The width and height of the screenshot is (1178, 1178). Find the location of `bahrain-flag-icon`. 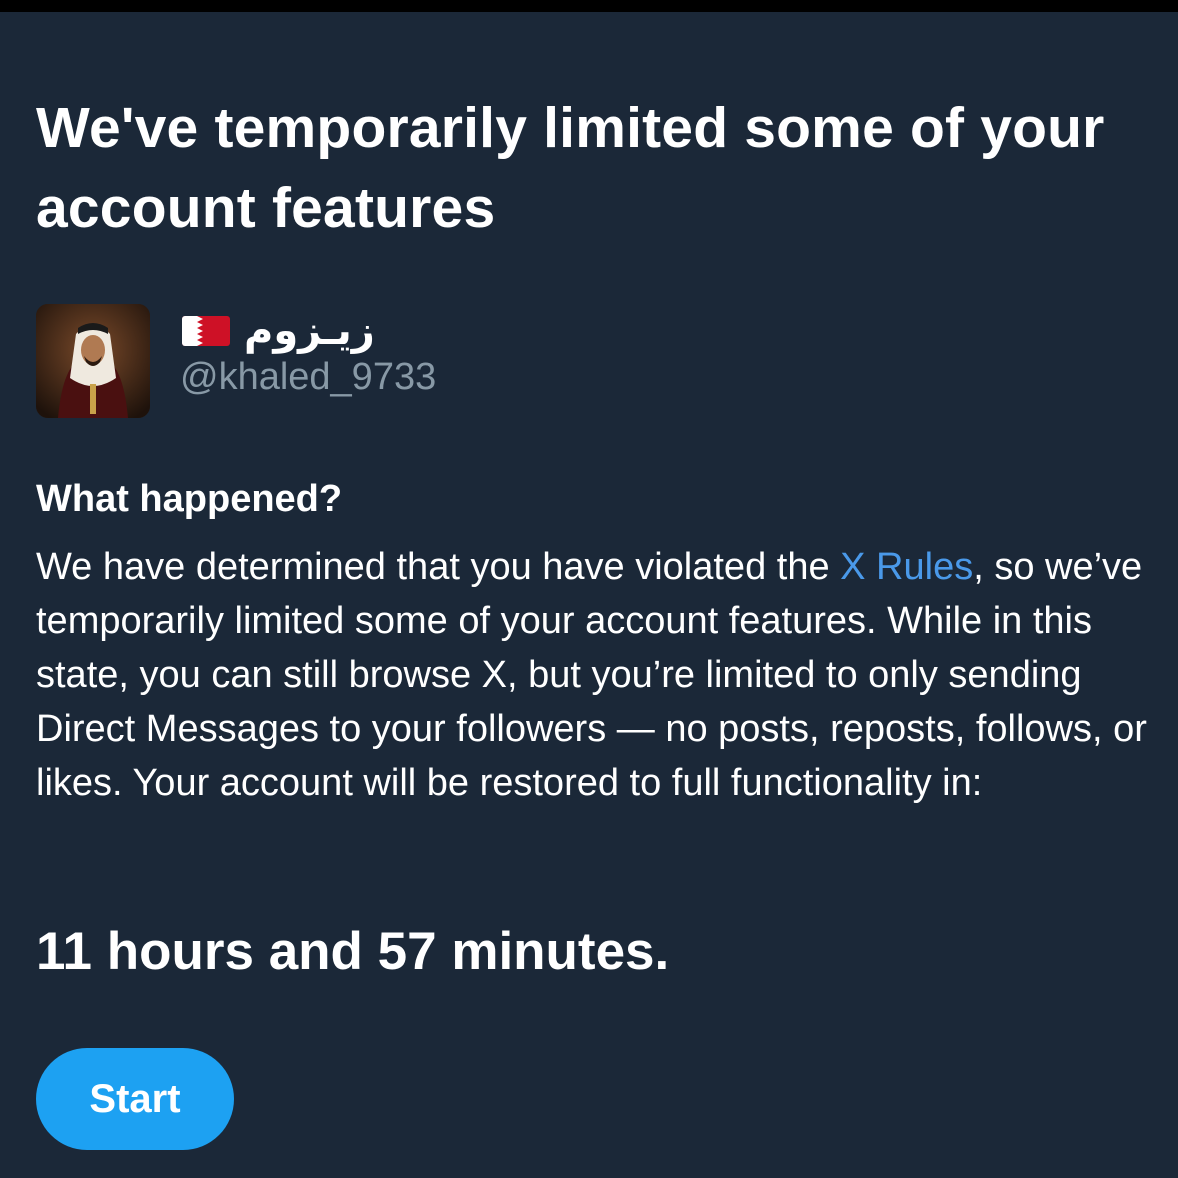

bahrain-flag-icon is located at coordinates (206, 331).